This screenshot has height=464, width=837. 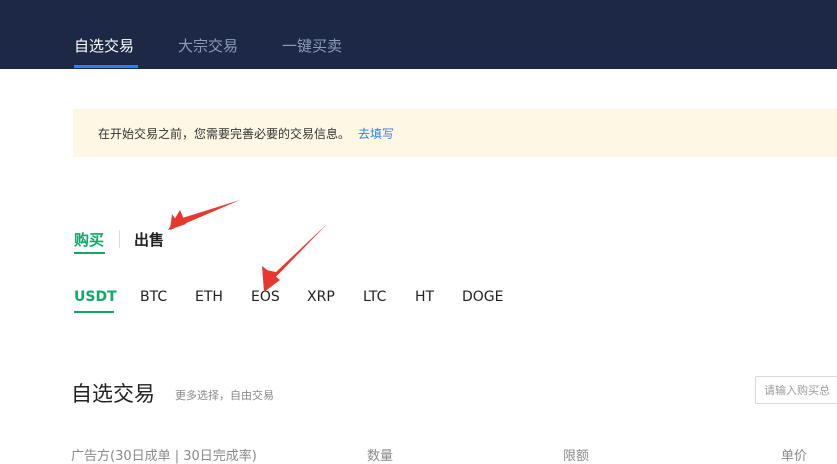 I want to click on notice-banner: 在开始交易之前，您需要完善必要的交易信息。 去填写, so click(x=455, y=133).